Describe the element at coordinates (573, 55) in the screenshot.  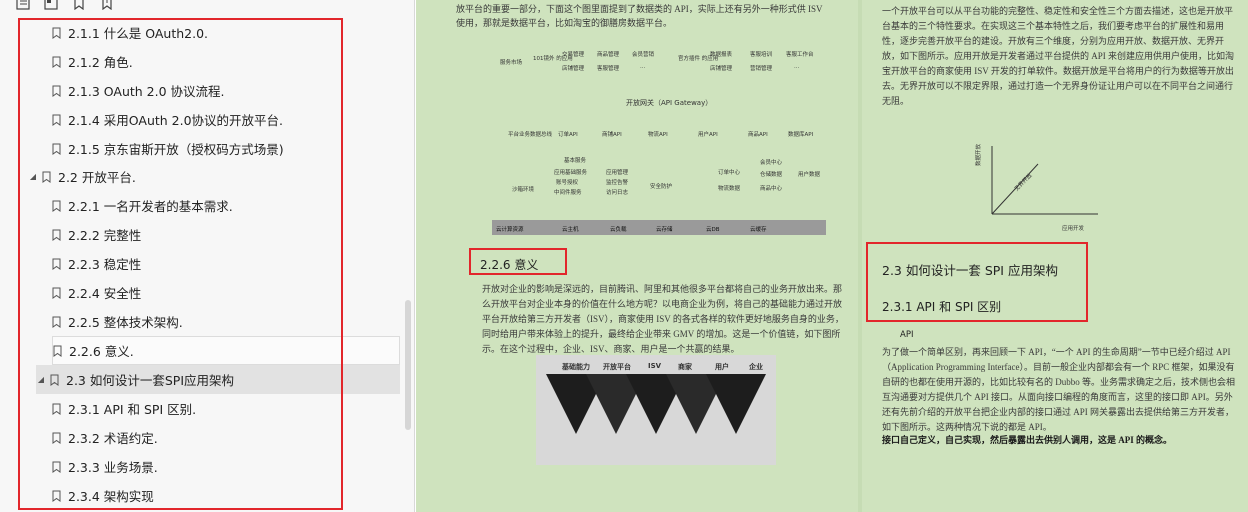
I see `arch-label: 交易管理` at that location.